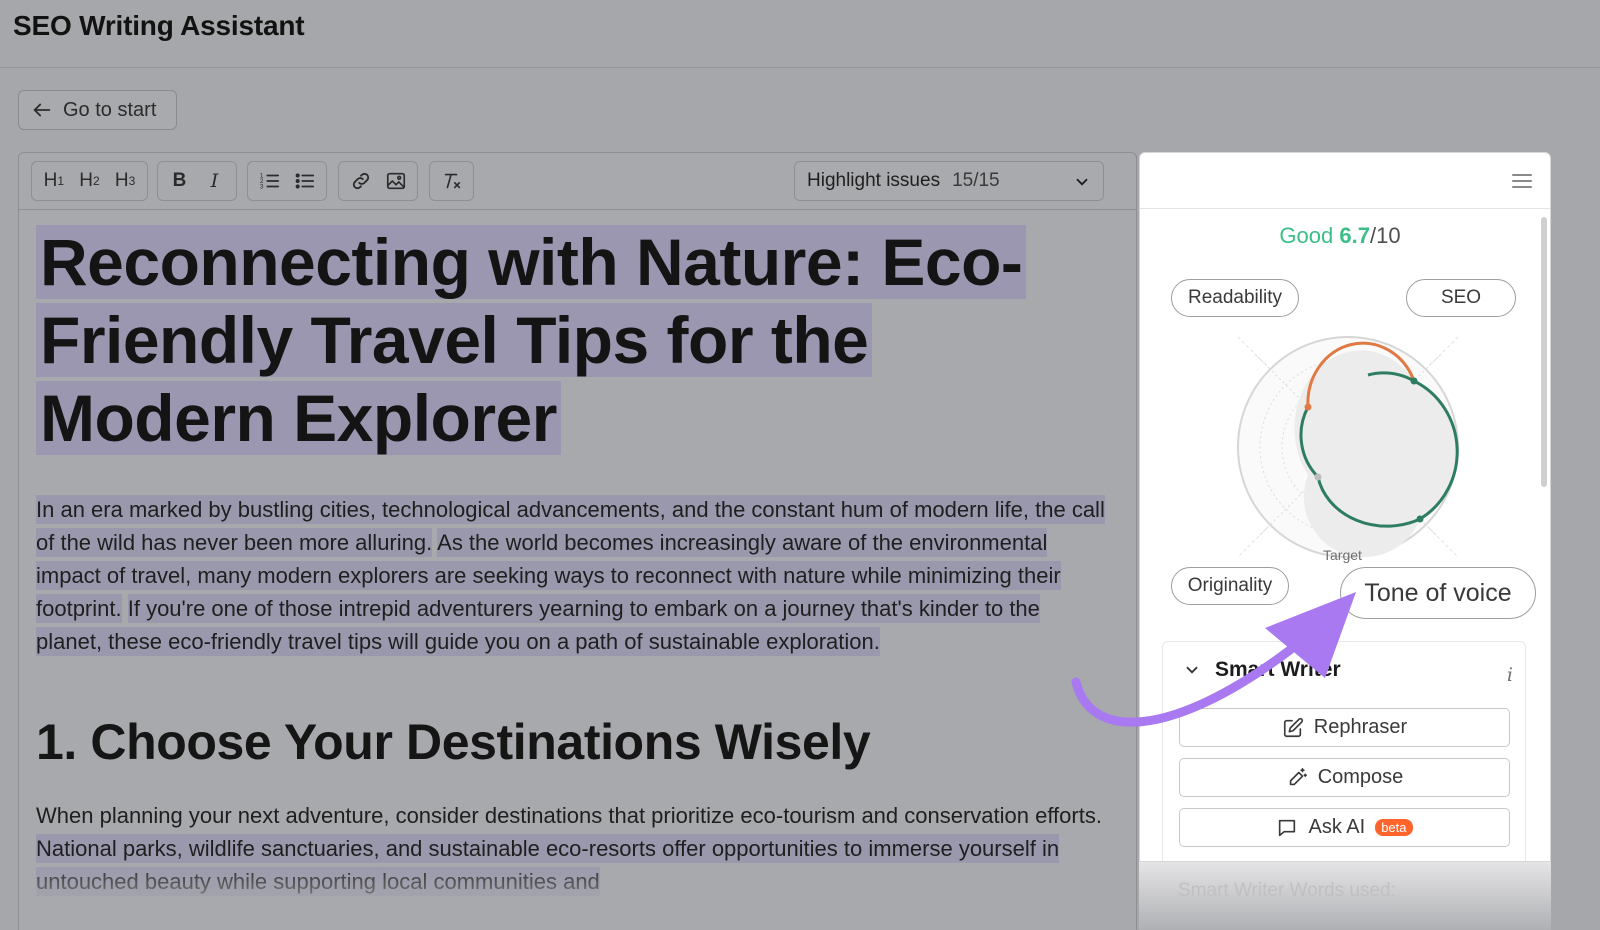 The width and height of the screenshot is (1600, 930). I want to click on seo-pill: SEO, so click(1461, 298).